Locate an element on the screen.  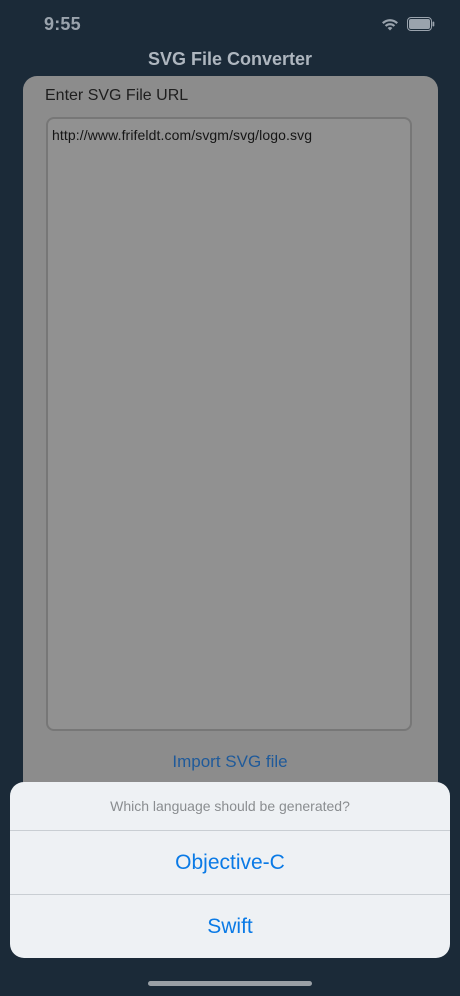
status-bar: 9:55 is located at coordinates (230, 25).